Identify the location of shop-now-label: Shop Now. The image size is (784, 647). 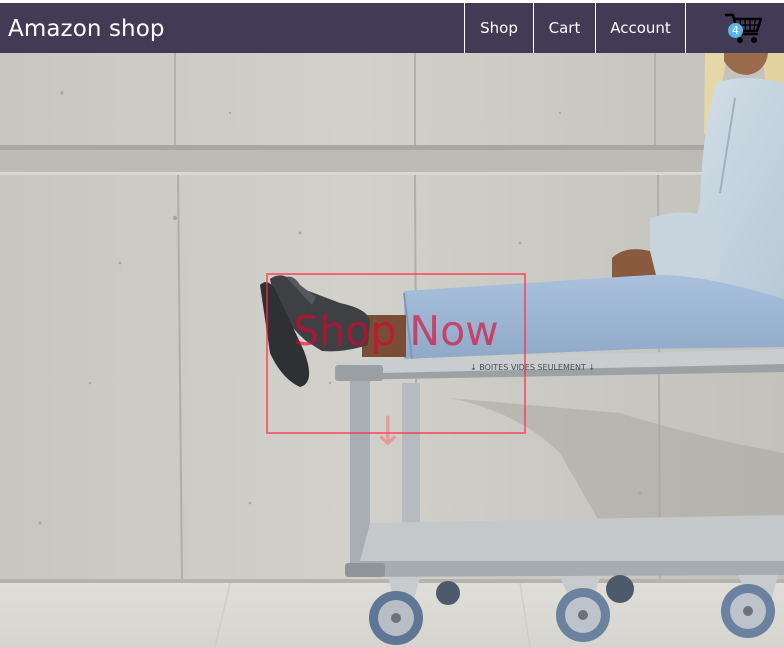
(396, 331).